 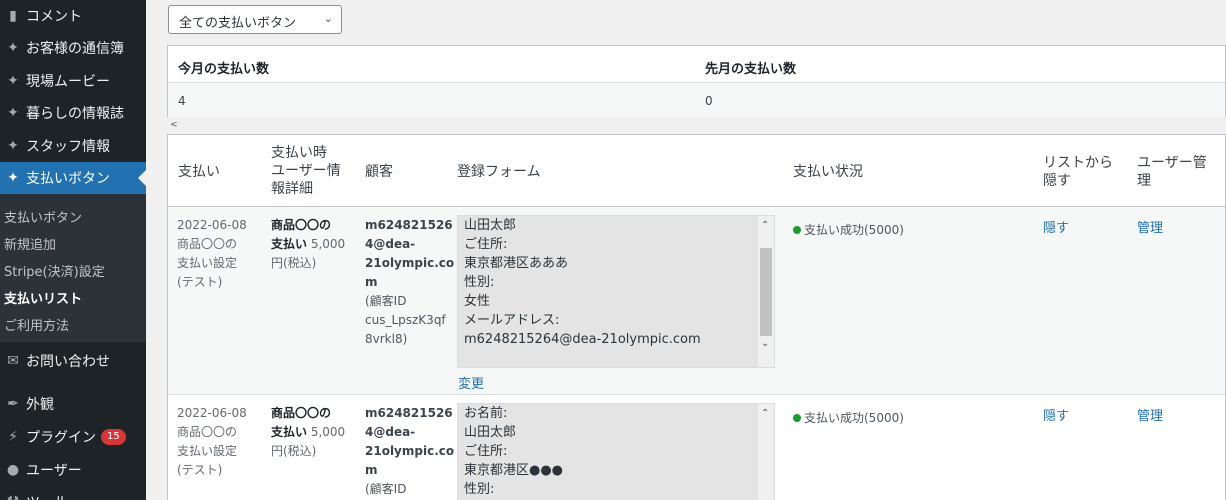 I want to click on menu-tools: ⚒ ツール, so click(x=73, y=493).